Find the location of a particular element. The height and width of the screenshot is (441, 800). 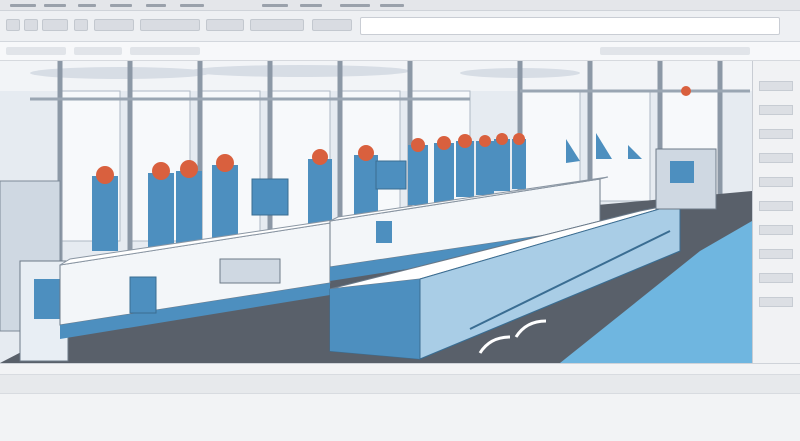

tab-strip is located at coordinates (400, 51).